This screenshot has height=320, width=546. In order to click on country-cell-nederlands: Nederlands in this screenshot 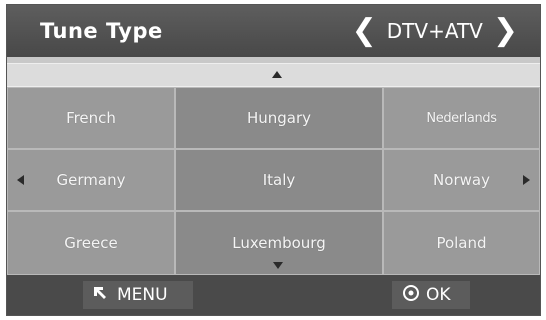, I will do `click(461, 118)`.